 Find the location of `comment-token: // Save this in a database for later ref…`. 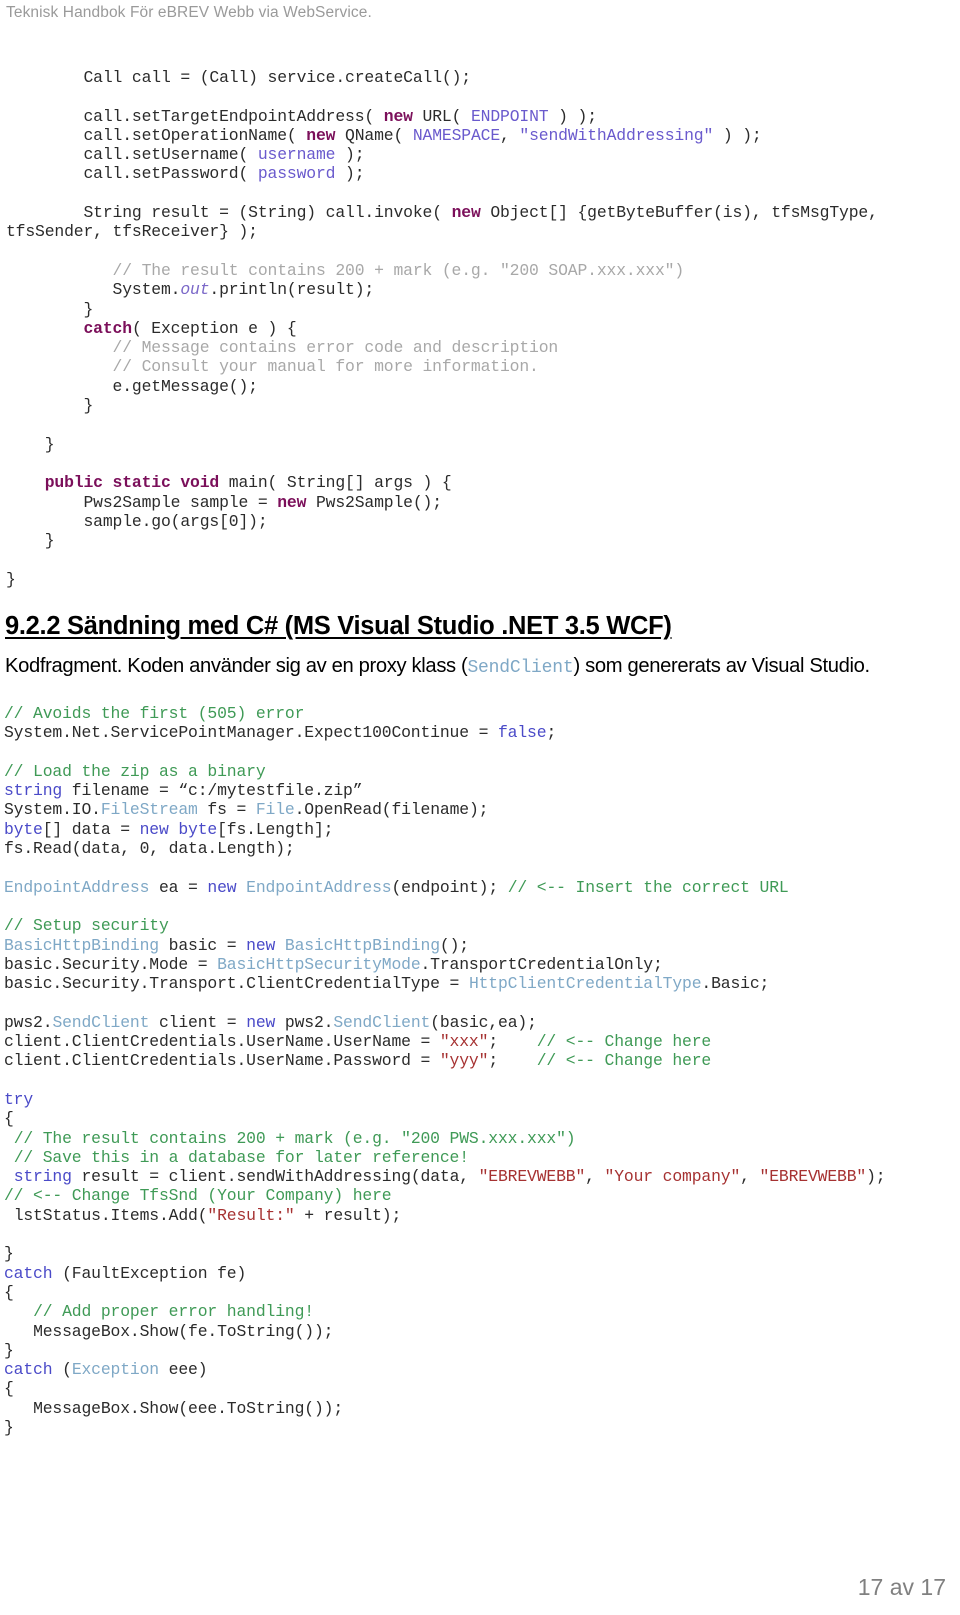

comment-token: // Save this in a database for later ref… is located at coordinates (241, 1157).